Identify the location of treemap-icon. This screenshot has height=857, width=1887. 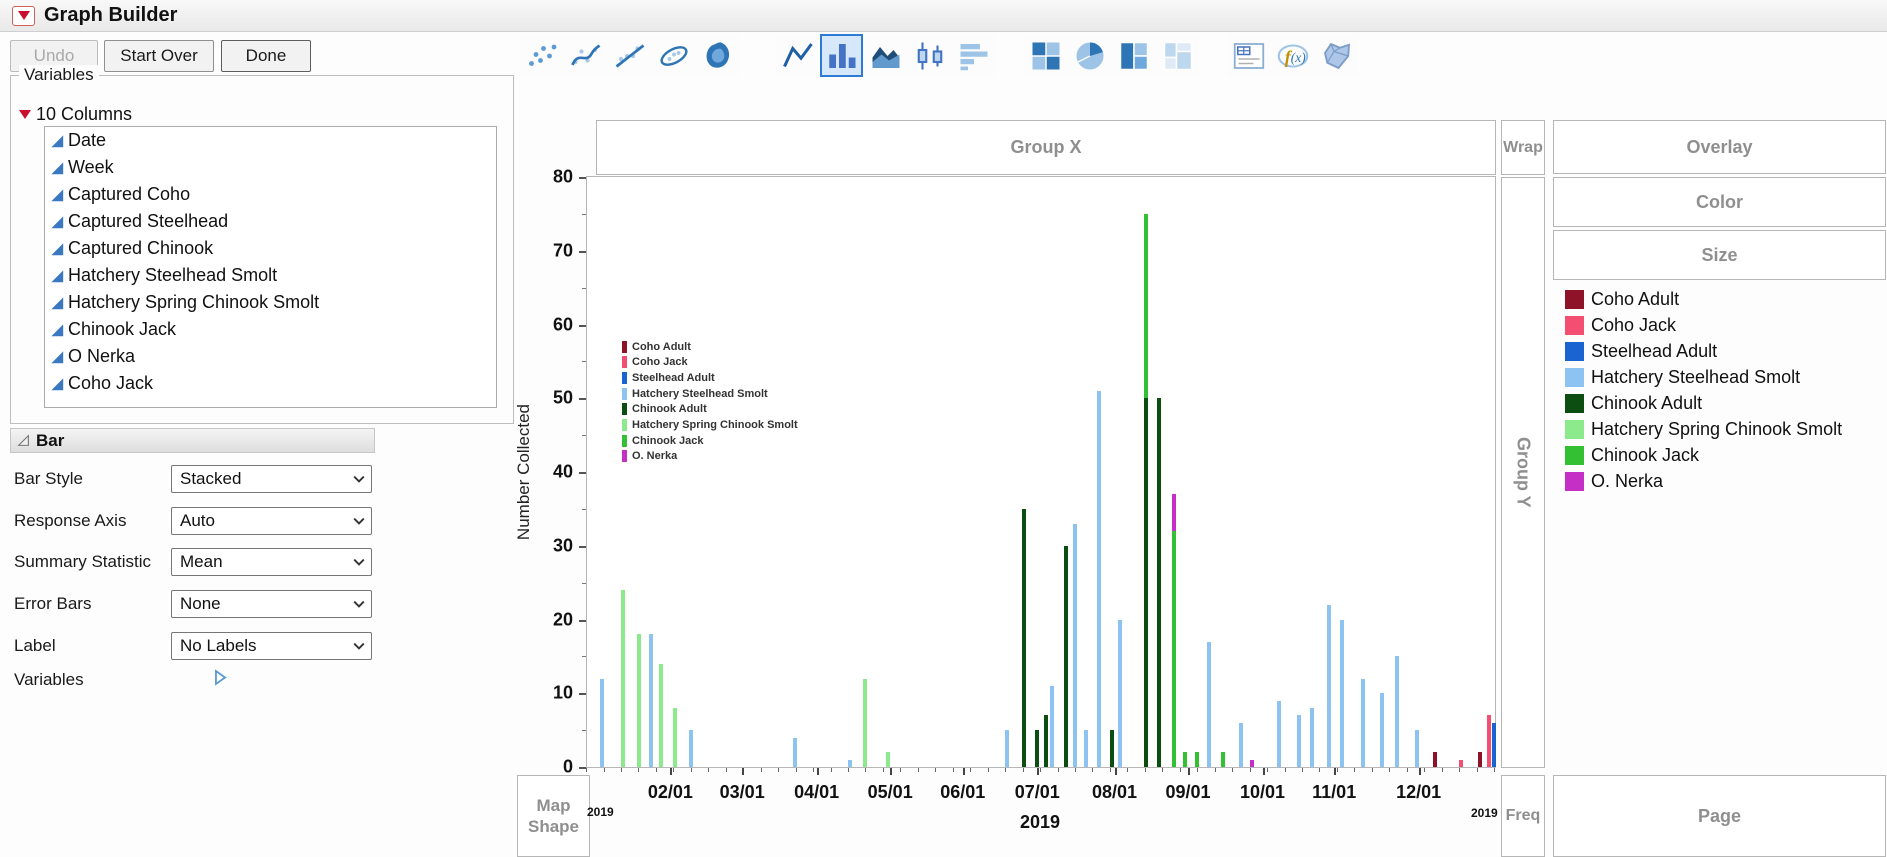
(1133, 55).